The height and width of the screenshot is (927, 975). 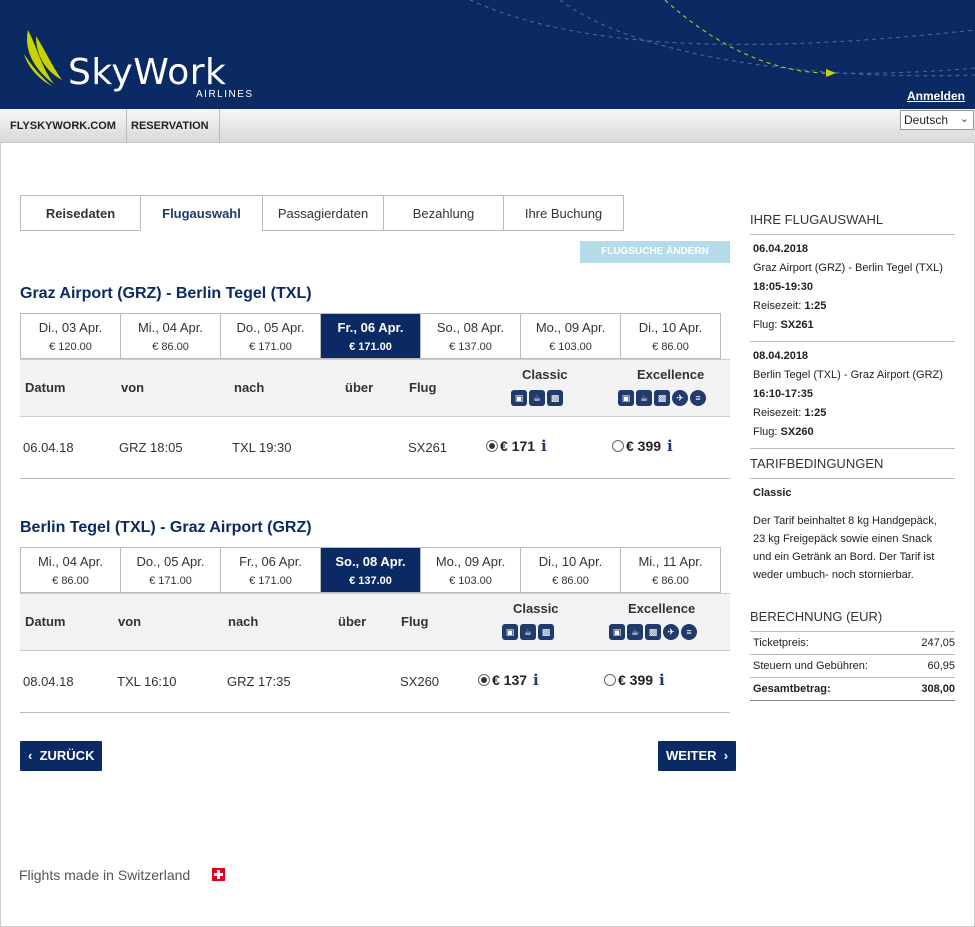 I want to click on col-excellence: Excellence, so click(x=662, y=608).